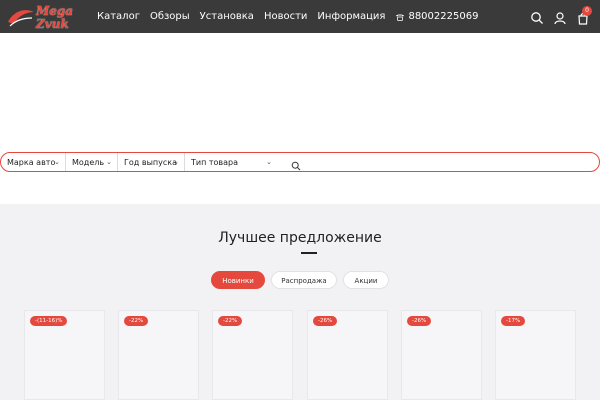 This screenshot has height=400, width=600. Describe the element at coordinates (535, 355) in the screenshot. I see `product-card: -17%` at that location.